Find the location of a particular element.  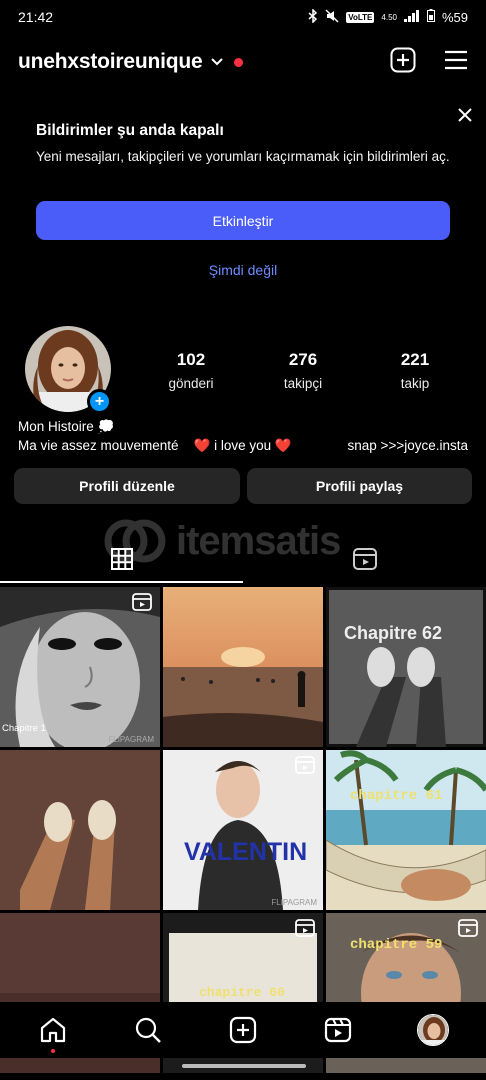

mute-icon is located at coordinates (332, 17).